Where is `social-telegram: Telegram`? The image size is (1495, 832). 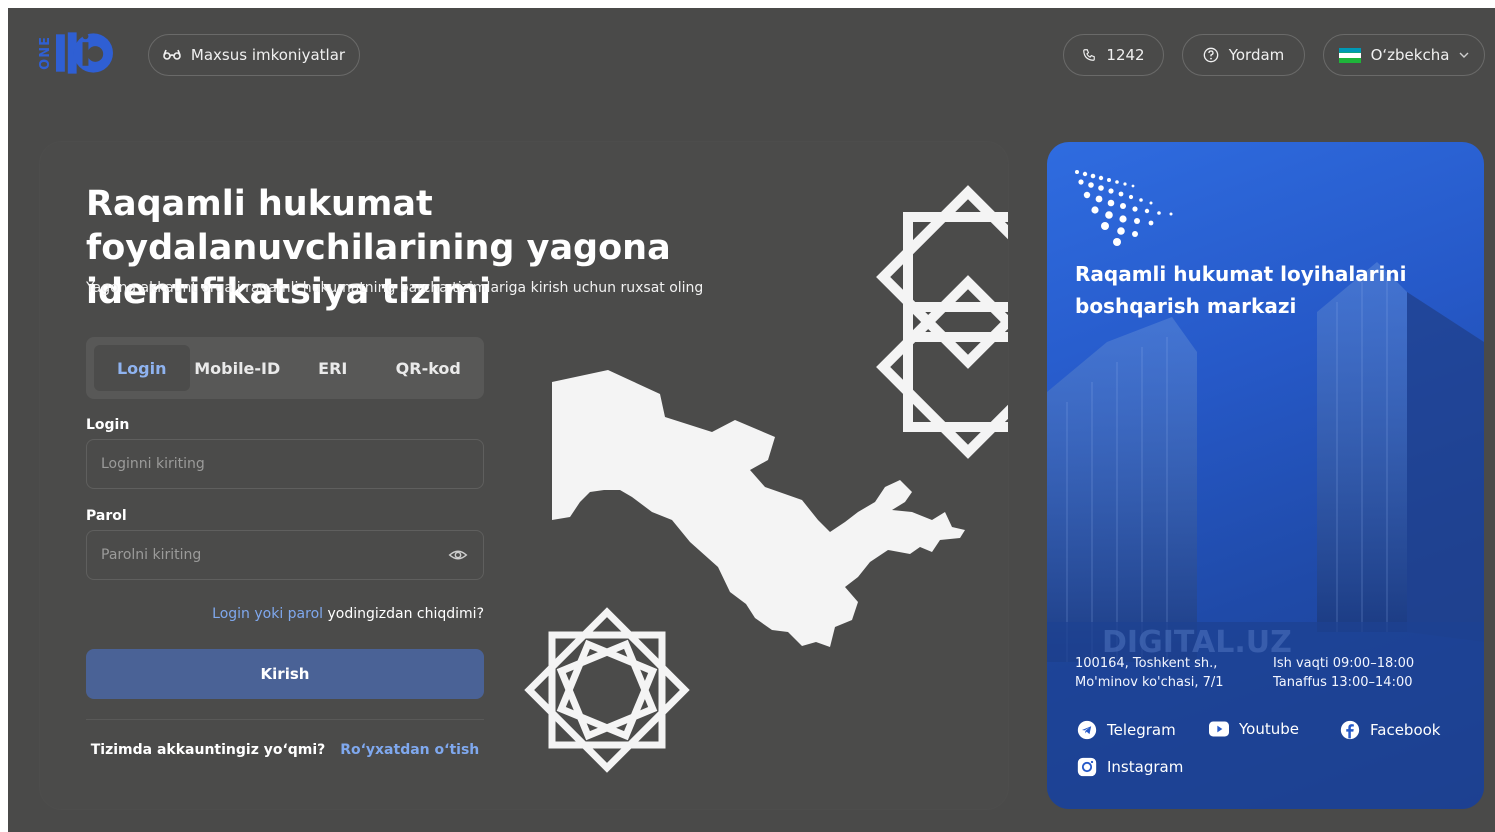
social-telegram: Telegram is located at coordinates (1126, 730).